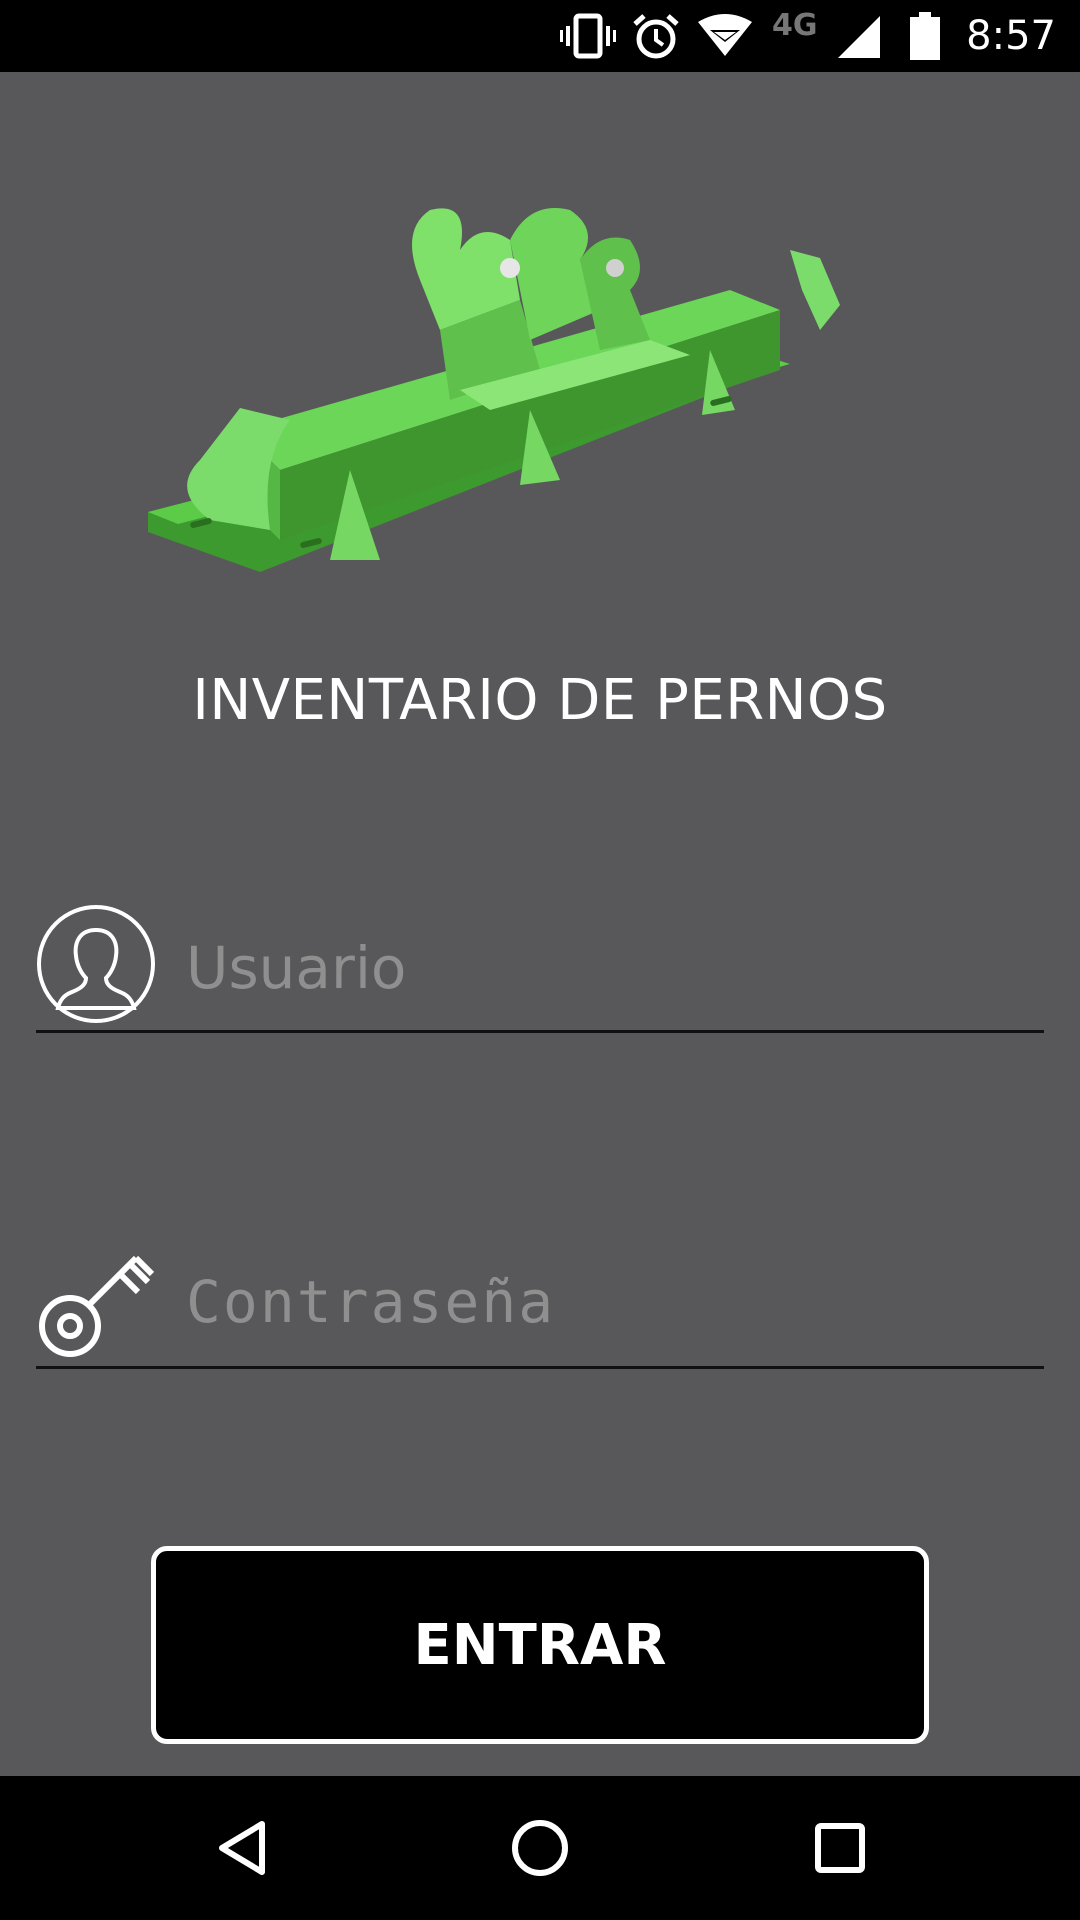 This screenshot has width=1080, height=1920. I want to click on signal-icon, so click(859, 37).